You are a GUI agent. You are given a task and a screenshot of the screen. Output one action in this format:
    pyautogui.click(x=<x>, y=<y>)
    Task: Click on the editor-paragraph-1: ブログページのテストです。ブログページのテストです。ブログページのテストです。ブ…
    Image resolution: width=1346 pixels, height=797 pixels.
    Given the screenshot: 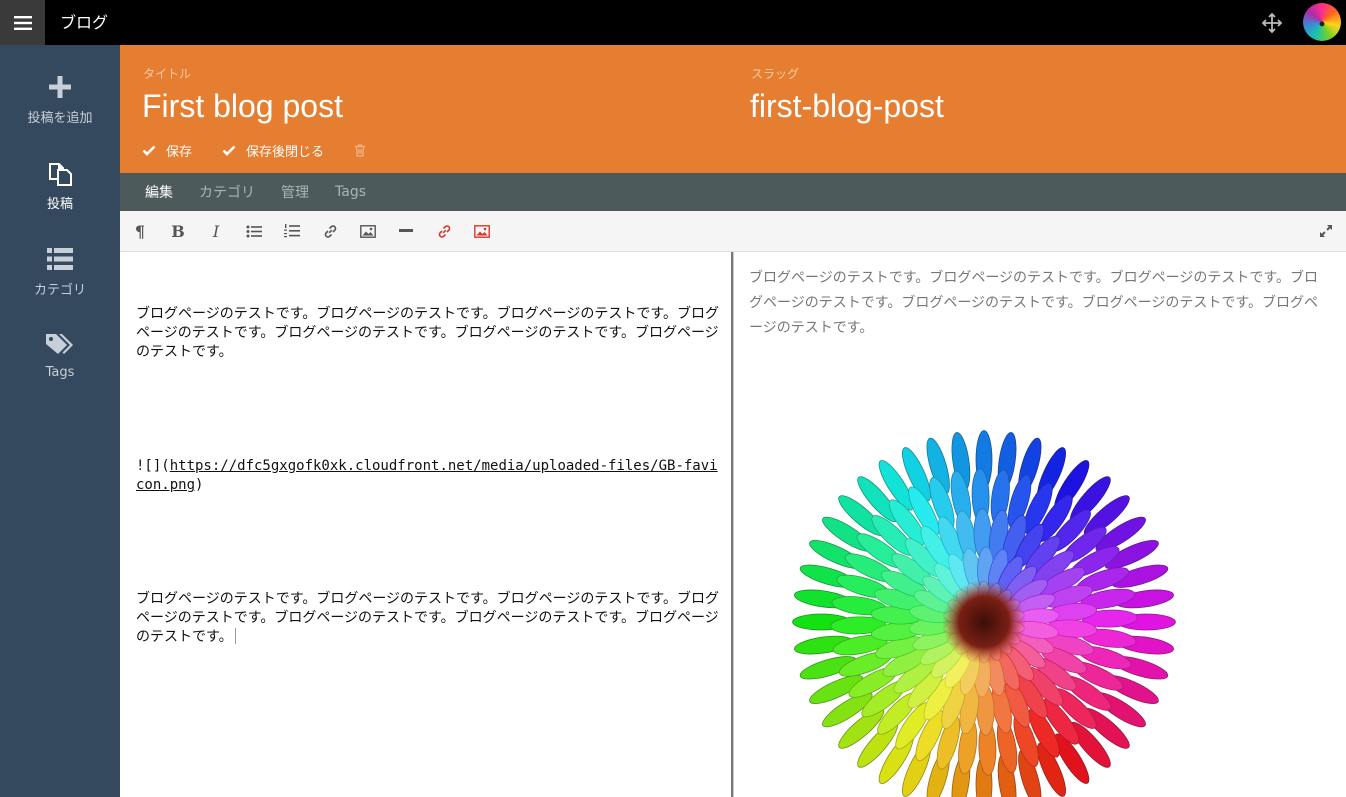 What is the action you would take?
    pyautogui.click(x=427, y=333)
    